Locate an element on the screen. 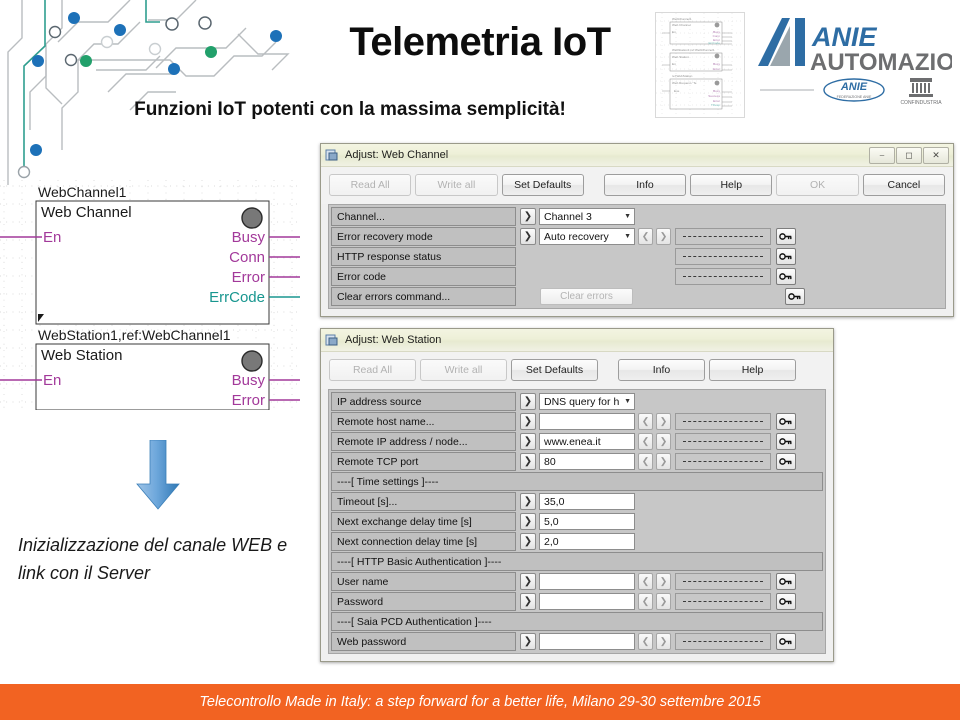 The height and width of the screenshot is (720, 960). svg-text: AUTOMAZIONE is located at coordinates (881, 62).